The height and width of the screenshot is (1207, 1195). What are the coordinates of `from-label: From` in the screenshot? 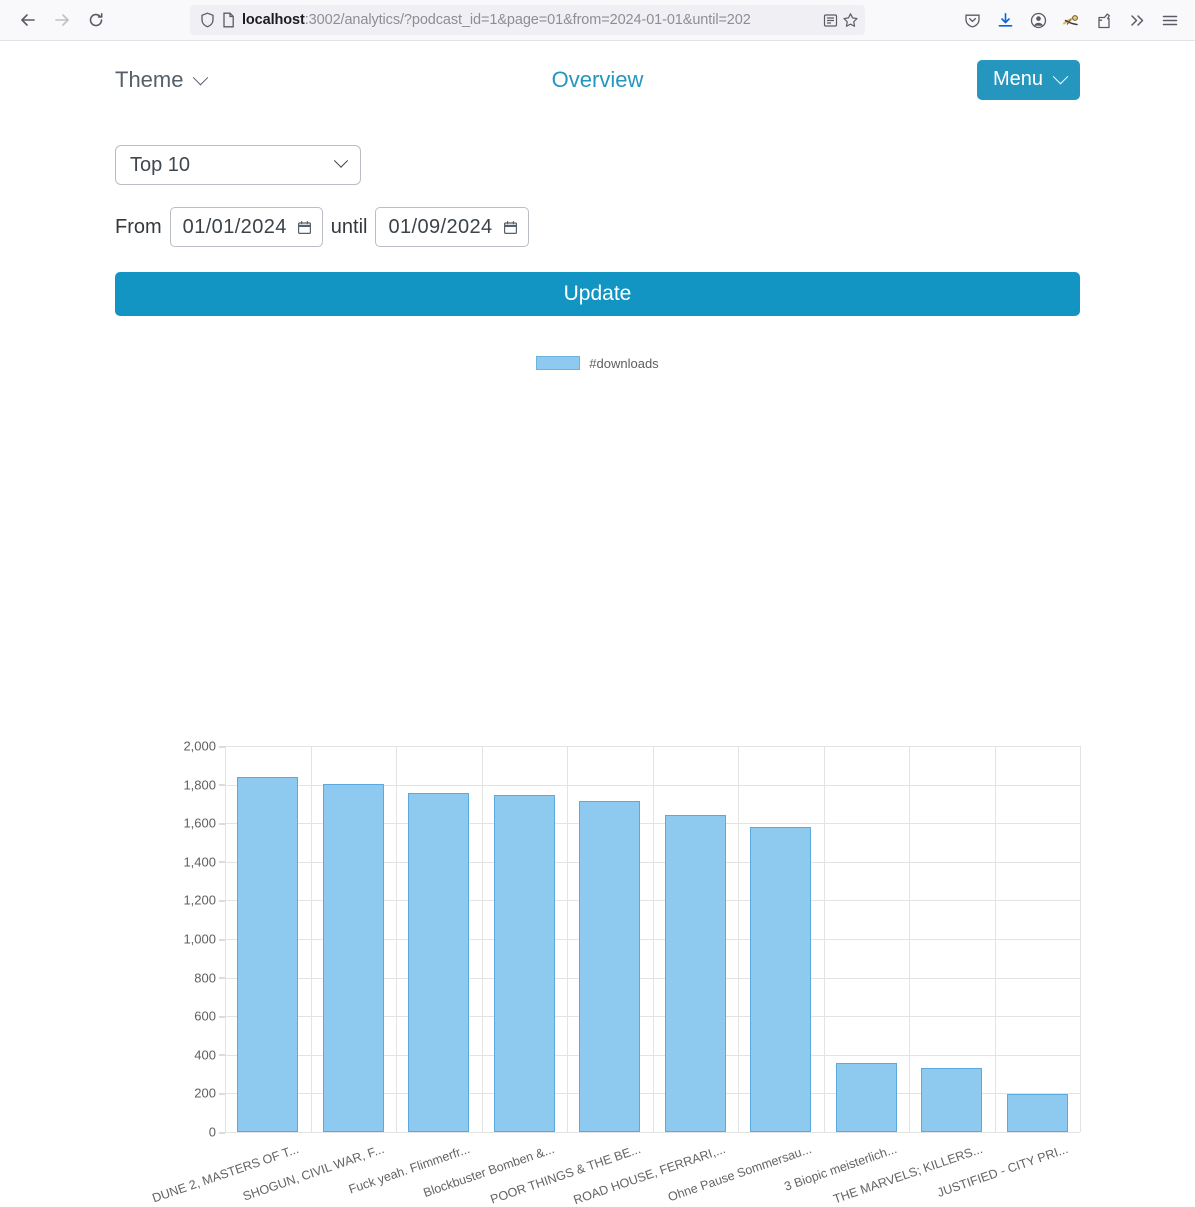 It's located at (138, 226).